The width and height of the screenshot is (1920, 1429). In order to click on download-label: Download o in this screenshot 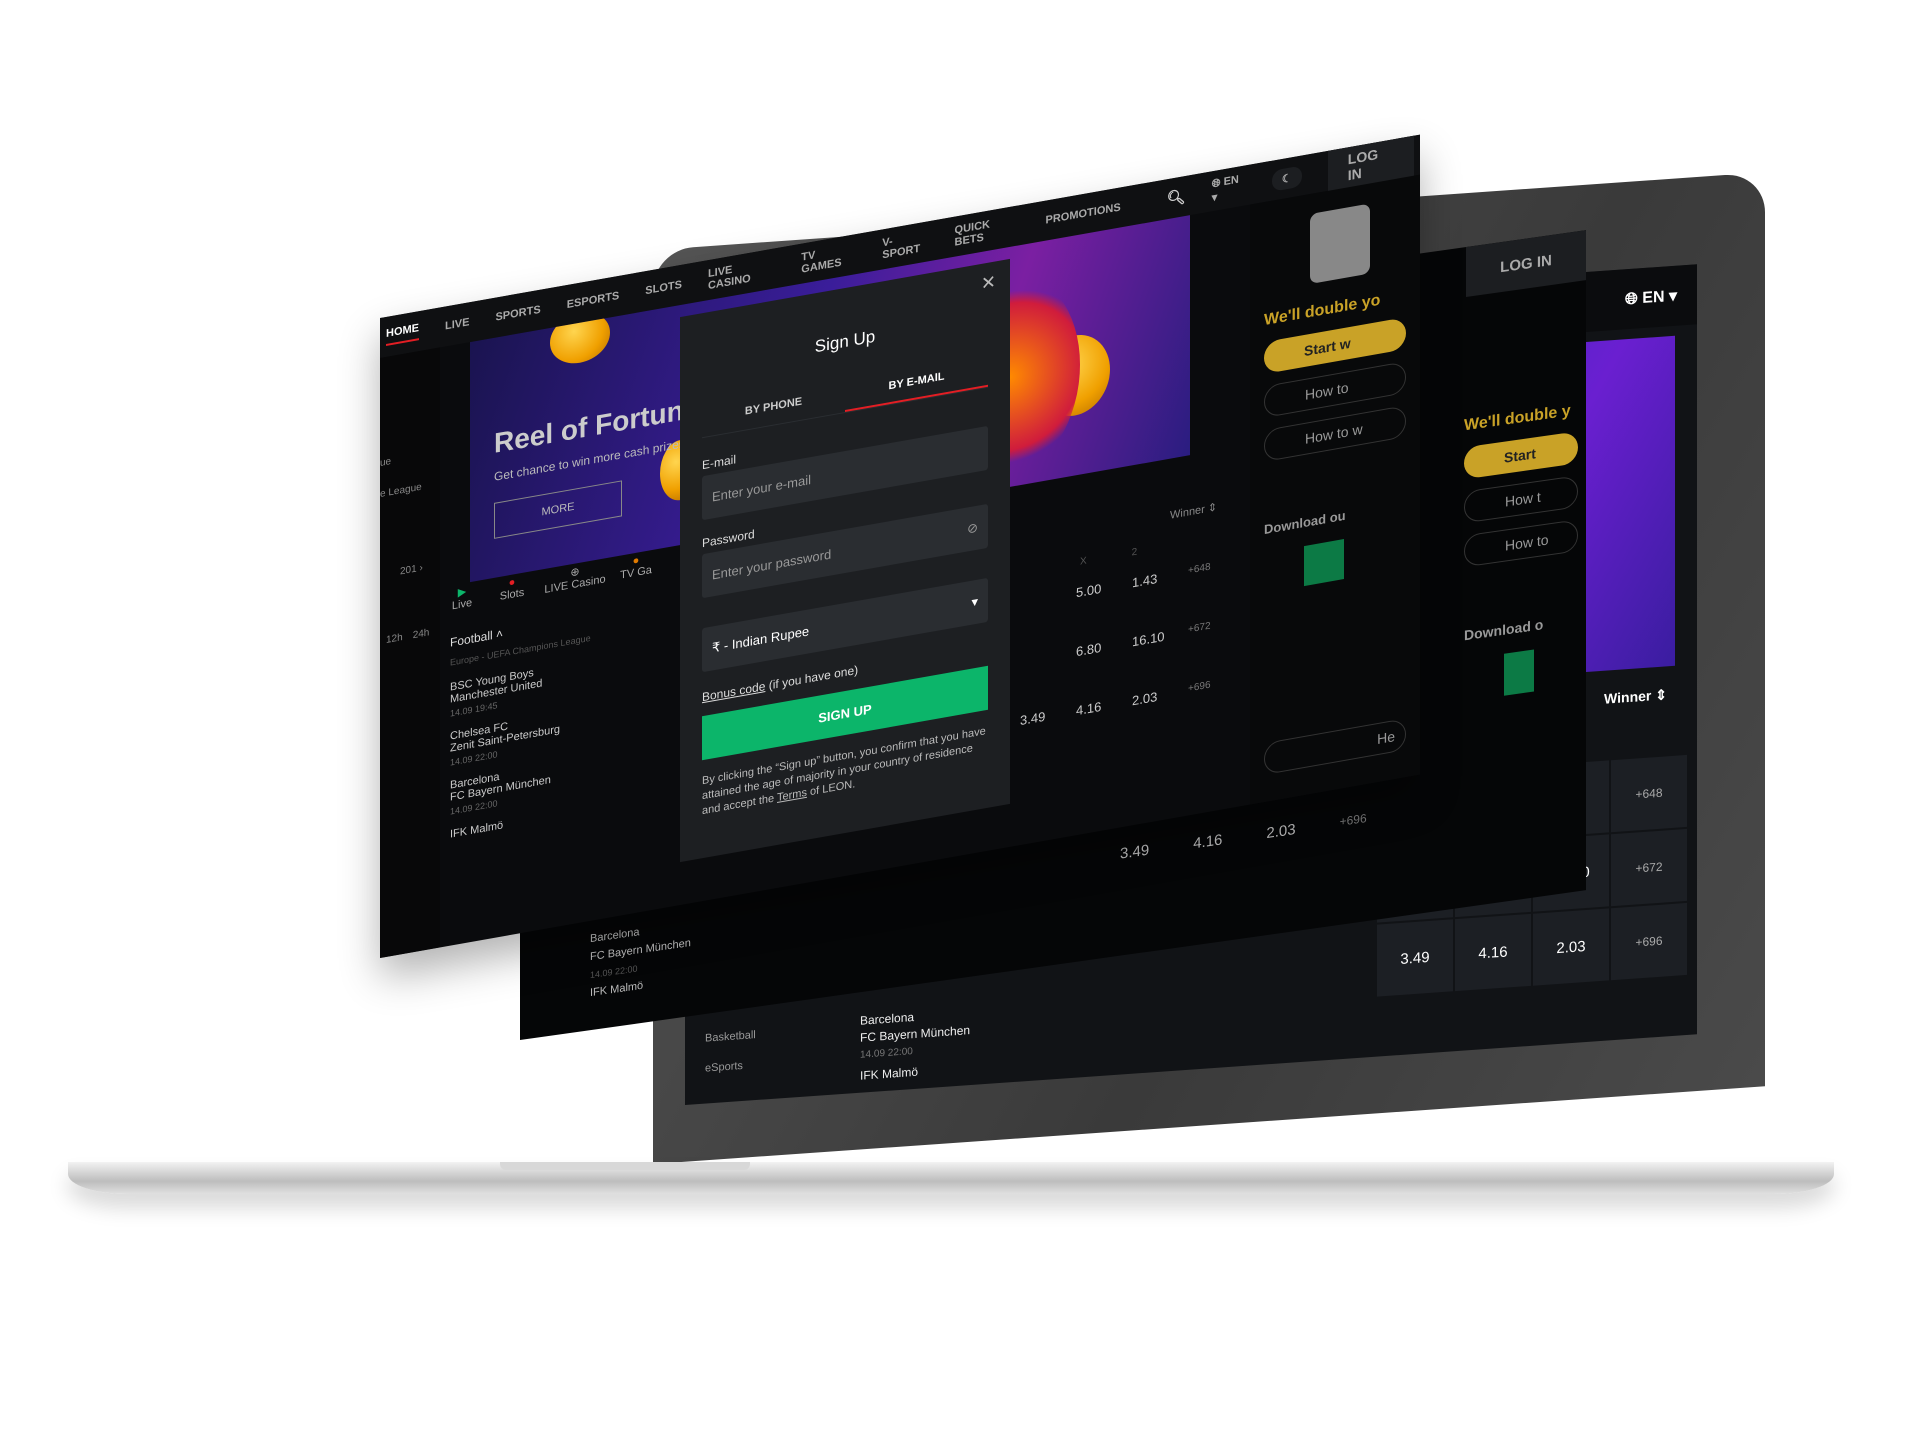, I will do `click(1504, 630)`.